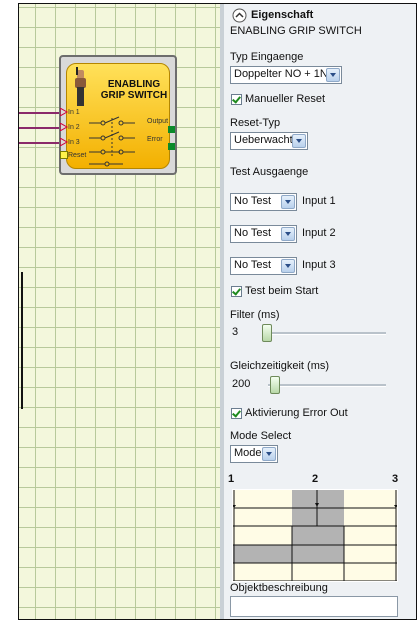  What do you see at coordinates (236, 413) in the screenshot?
I see `aktivierung-error-out-checkbox` at bounding box center [236, 413].